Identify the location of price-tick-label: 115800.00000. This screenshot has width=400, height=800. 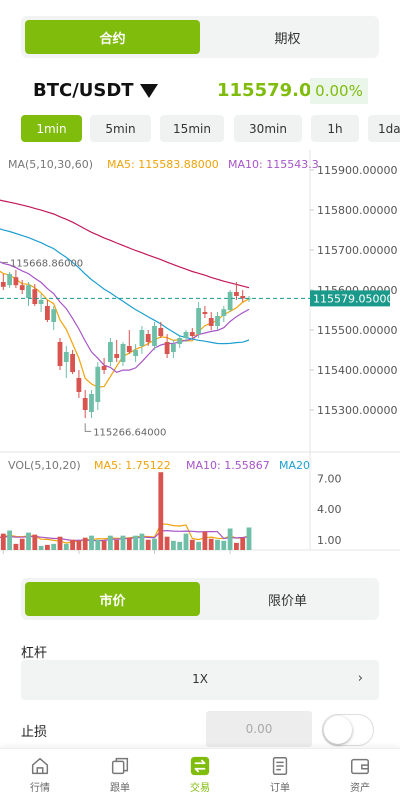
(357, 210).